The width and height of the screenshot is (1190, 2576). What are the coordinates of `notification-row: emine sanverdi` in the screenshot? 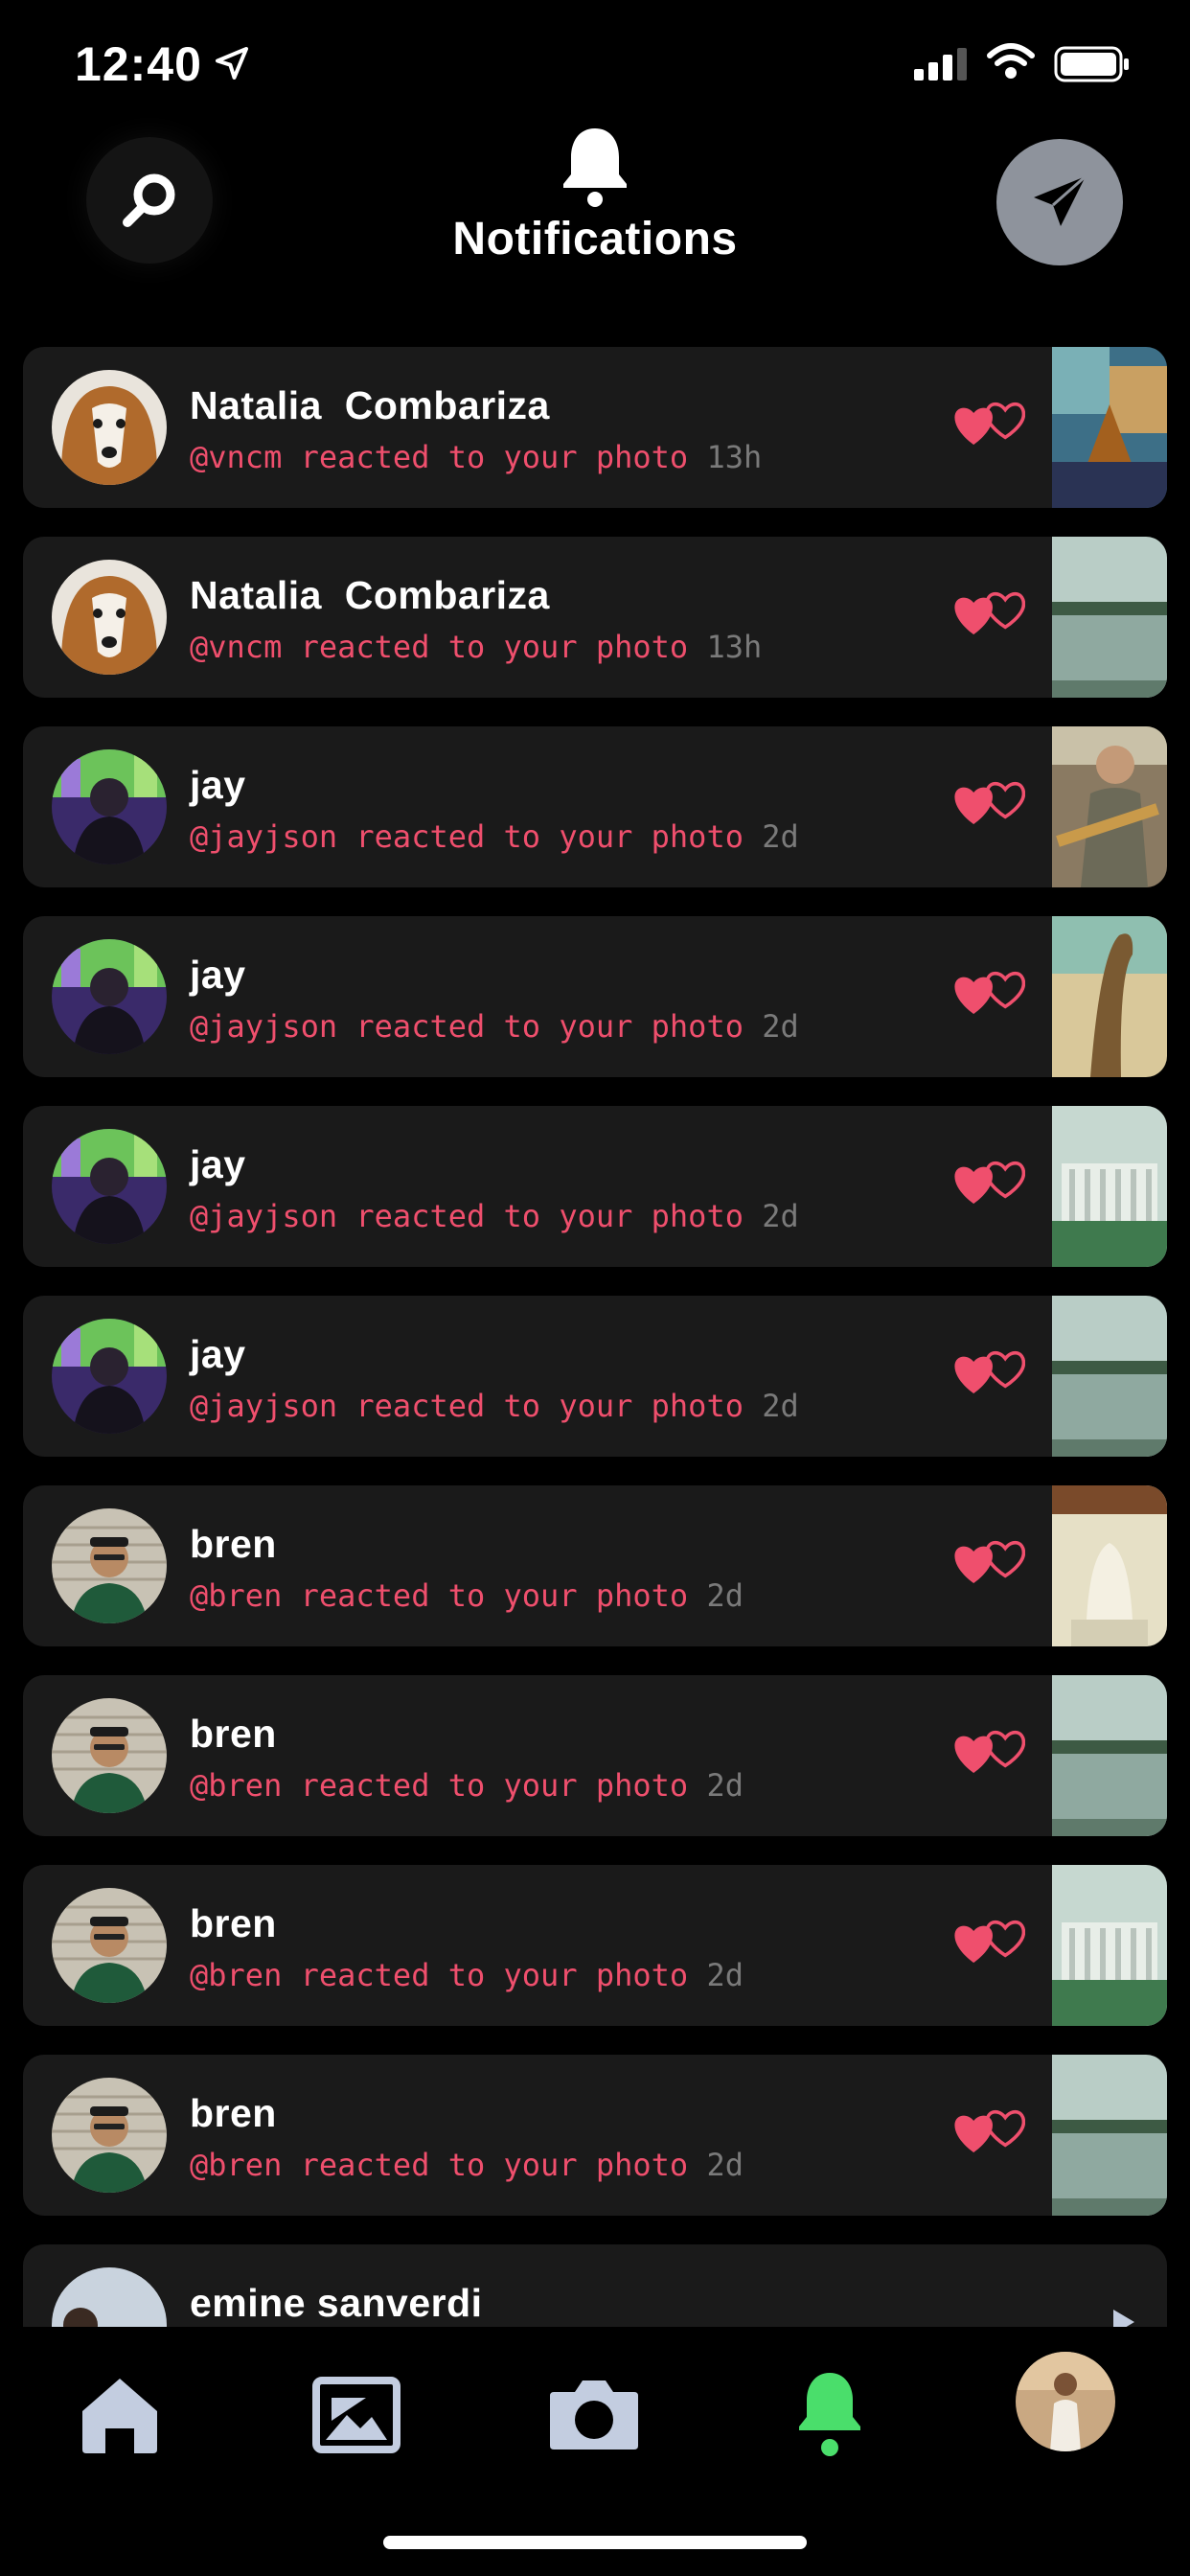 It's located at (595, 2285).